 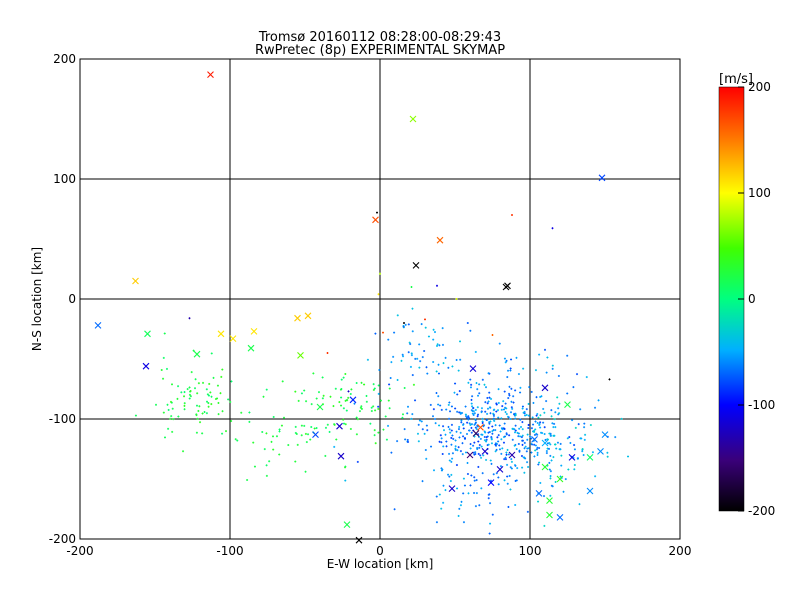 I want to click on colorbar-tick-label: -100, so click(x=761, y=405).